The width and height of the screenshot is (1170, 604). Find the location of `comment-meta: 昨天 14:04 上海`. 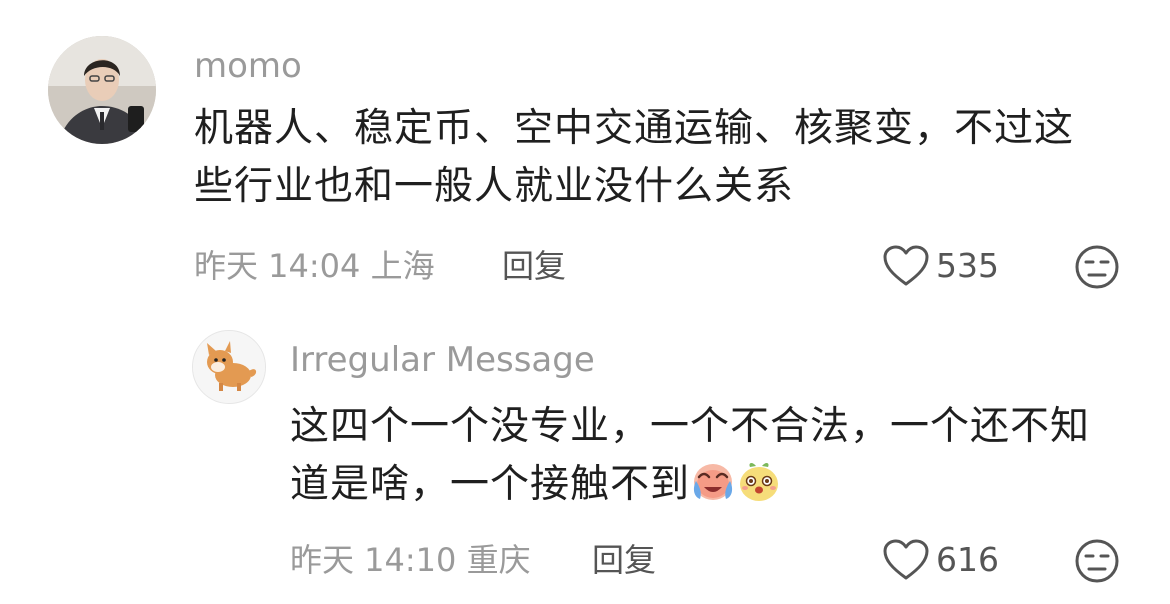

comment-meta: 昨天 14:04 上海 is located at coordinates (314, 266).